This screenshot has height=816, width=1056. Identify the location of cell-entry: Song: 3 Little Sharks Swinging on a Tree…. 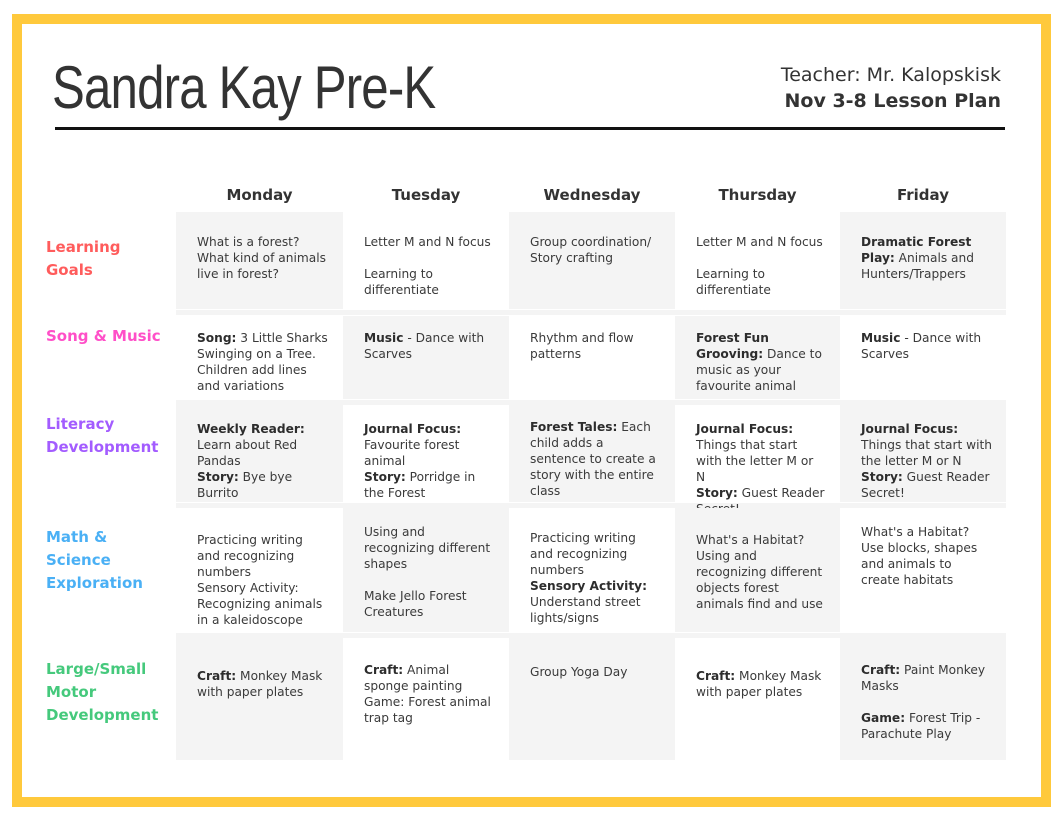
(263, 362).